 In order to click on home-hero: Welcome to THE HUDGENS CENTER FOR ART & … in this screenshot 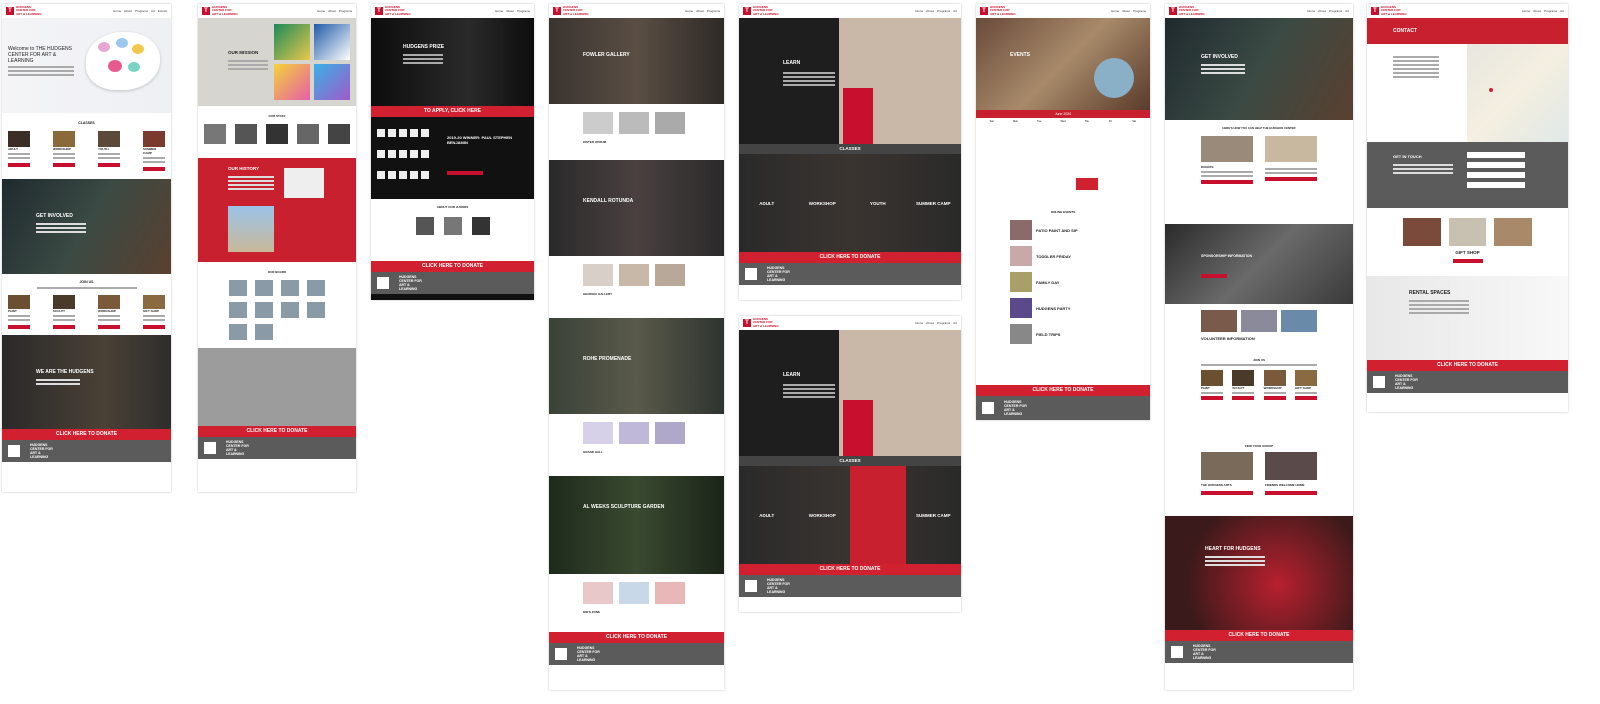, I will do `click(86, 65)`.